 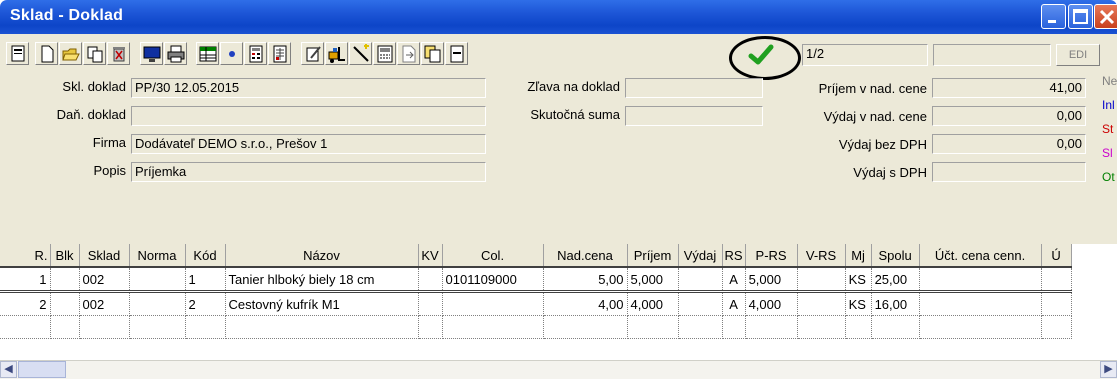 I want to click on column-header: V-RS, so click(x=821, y=256).